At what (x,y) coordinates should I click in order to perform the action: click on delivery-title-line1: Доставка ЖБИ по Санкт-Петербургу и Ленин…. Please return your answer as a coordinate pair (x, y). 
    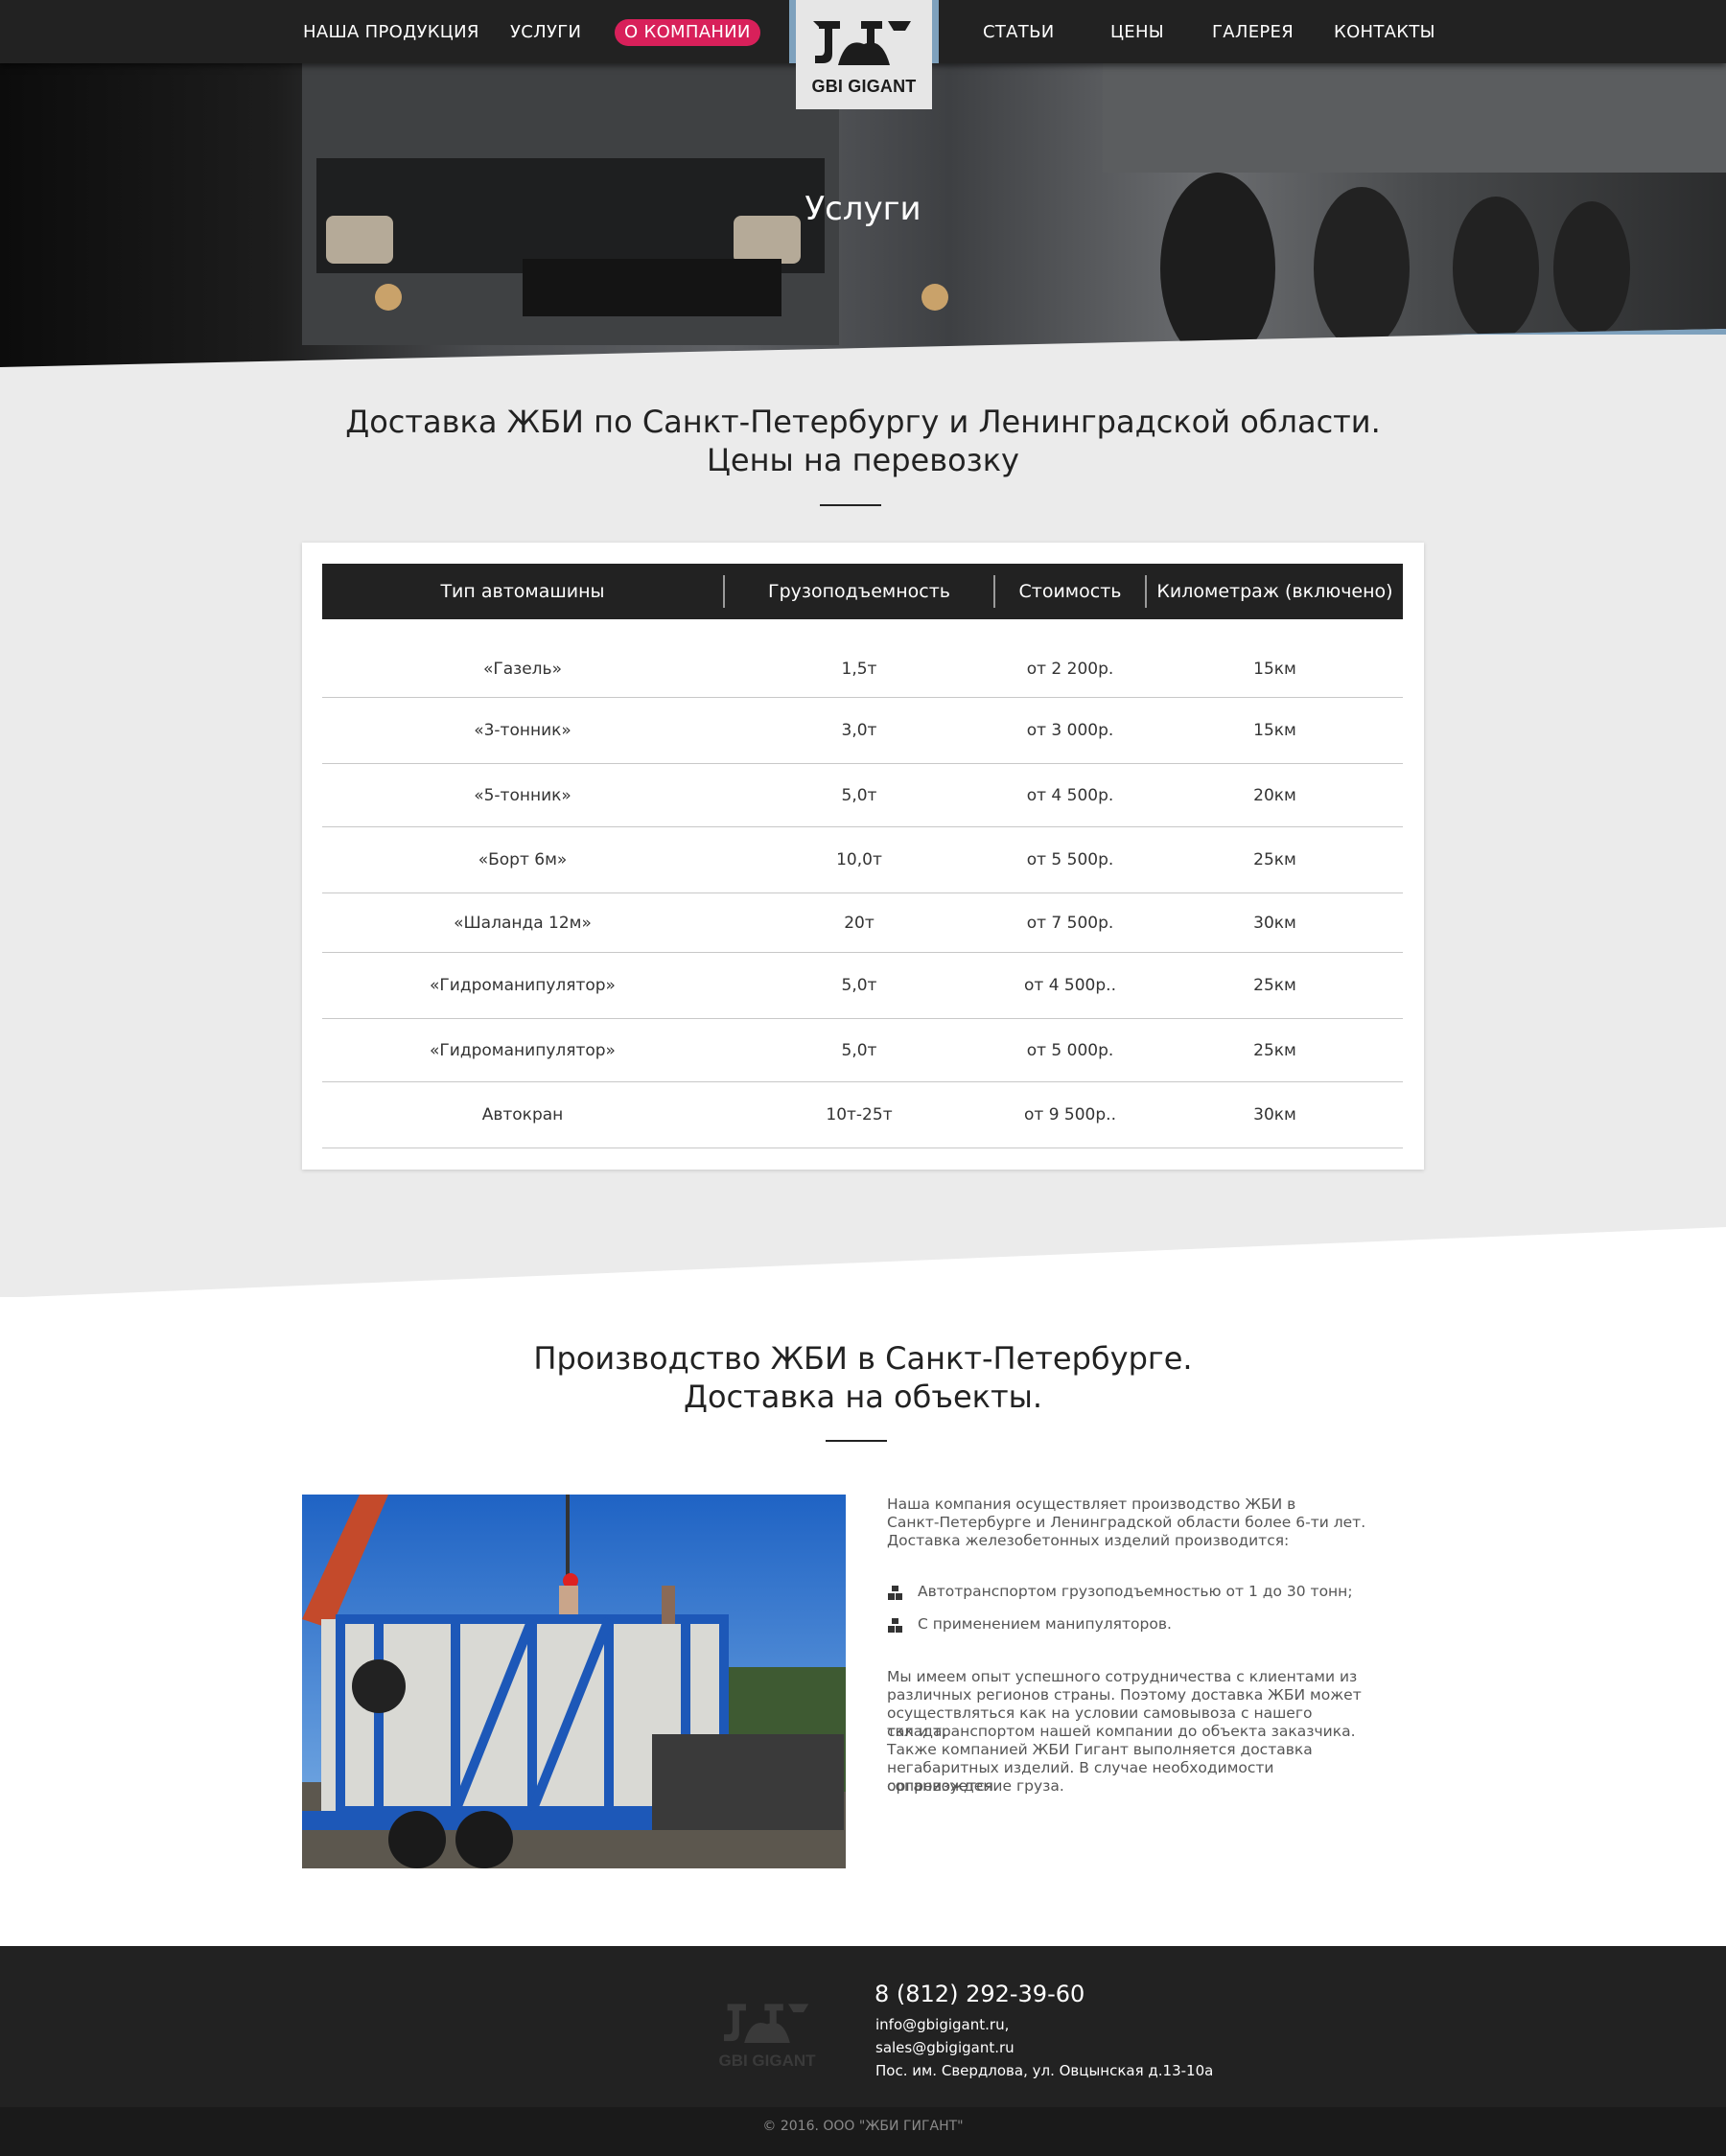
    Looking at the image, I should click on (863, 422).